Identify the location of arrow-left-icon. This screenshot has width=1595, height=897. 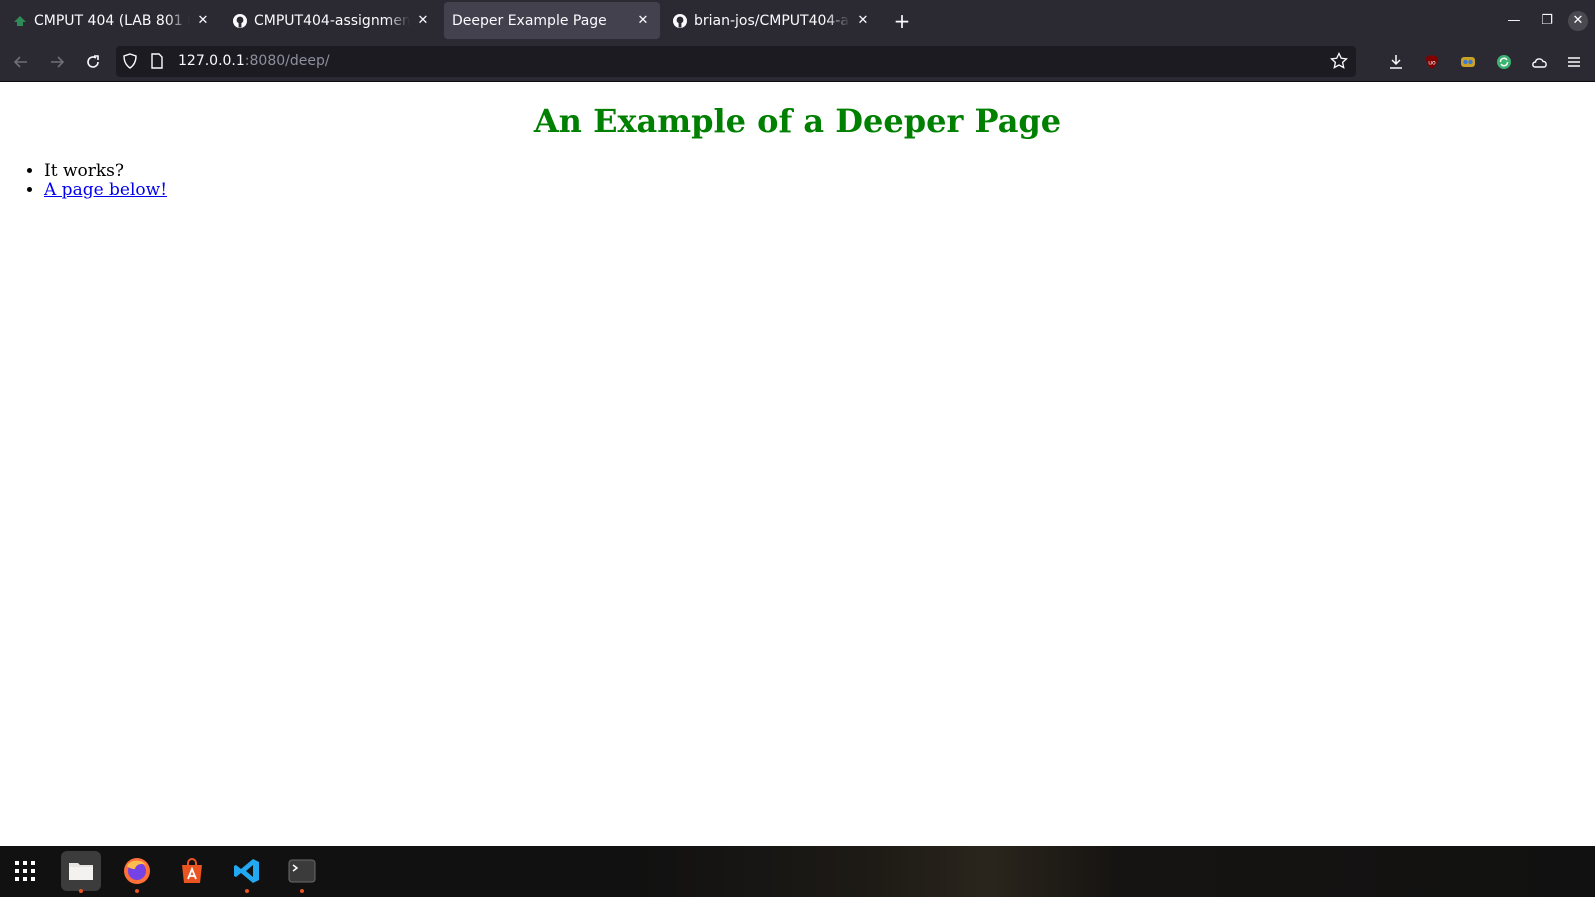
(20, 62).